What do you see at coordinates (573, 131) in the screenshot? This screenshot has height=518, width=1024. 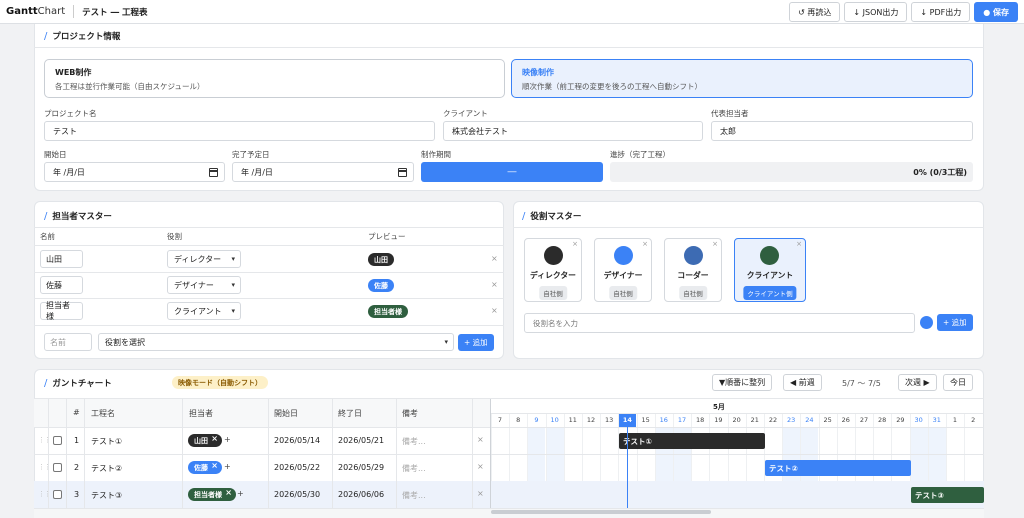 I see `client-input: 株式会社テスト` at bounding box center [573, 131].